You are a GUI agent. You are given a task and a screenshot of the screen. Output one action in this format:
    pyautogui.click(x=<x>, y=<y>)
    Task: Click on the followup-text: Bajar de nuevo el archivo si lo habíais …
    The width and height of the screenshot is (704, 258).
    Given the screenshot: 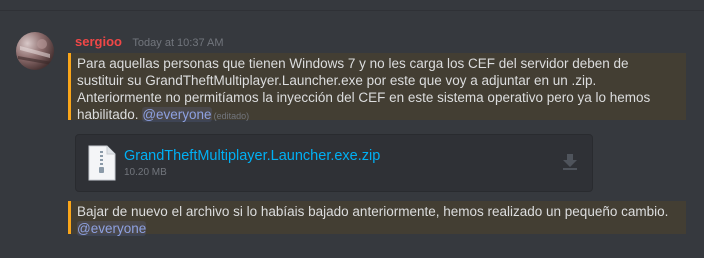 What is the action you would take?
    pyautogui.click(x=373, y=211)
    